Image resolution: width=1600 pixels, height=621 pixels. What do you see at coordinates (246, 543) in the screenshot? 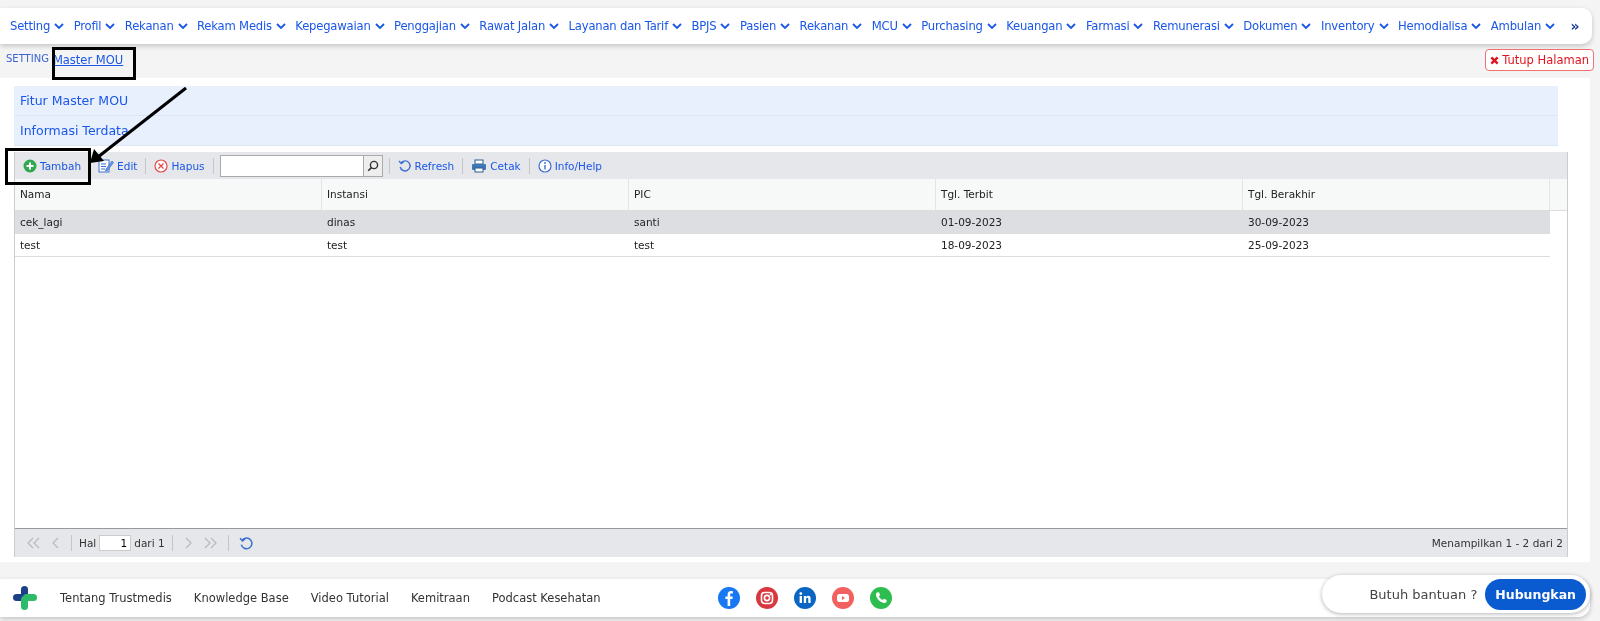
I see `reload-icon` at bounding box center [246, 543].